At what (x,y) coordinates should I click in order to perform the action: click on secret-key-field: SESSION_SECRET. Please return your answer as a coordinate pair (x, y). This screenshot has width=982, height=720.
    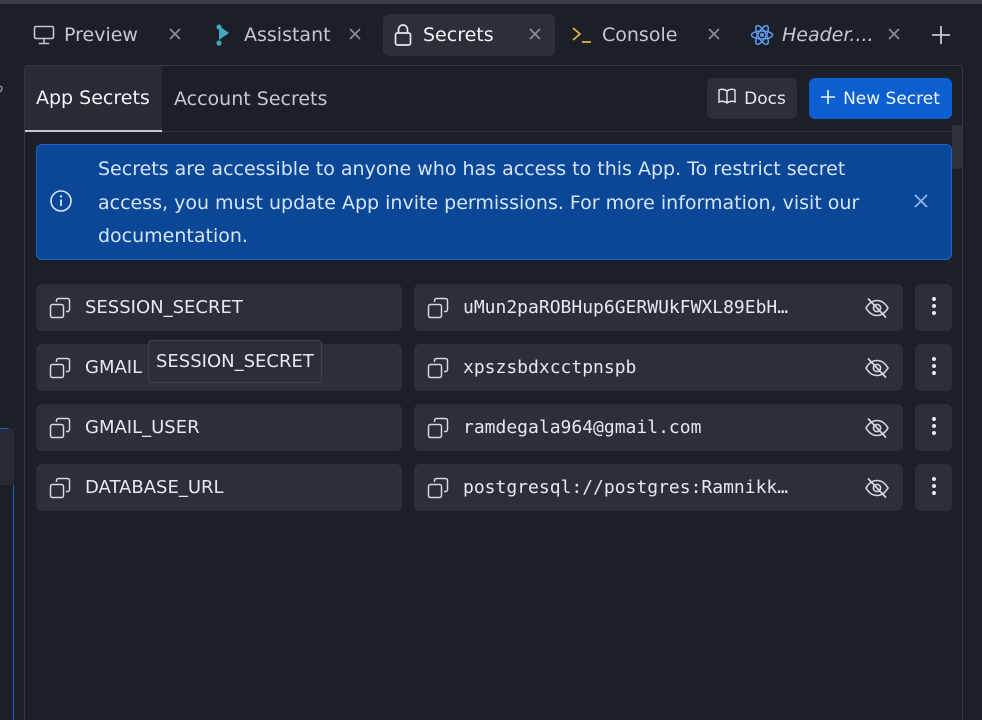
    Looking at the image, I should click on (219, 307).